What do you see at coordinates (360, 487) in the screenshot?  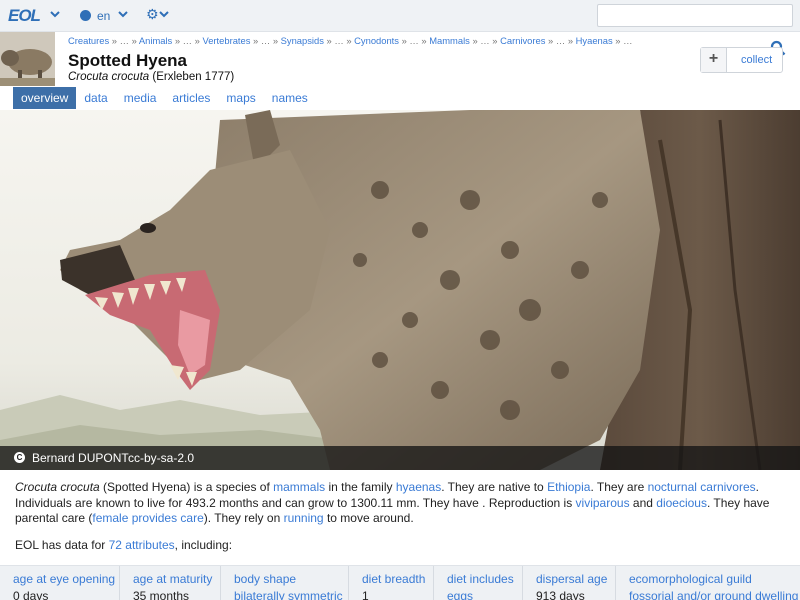 I see `summary-text: in the family` at bounding box center [360, 487].